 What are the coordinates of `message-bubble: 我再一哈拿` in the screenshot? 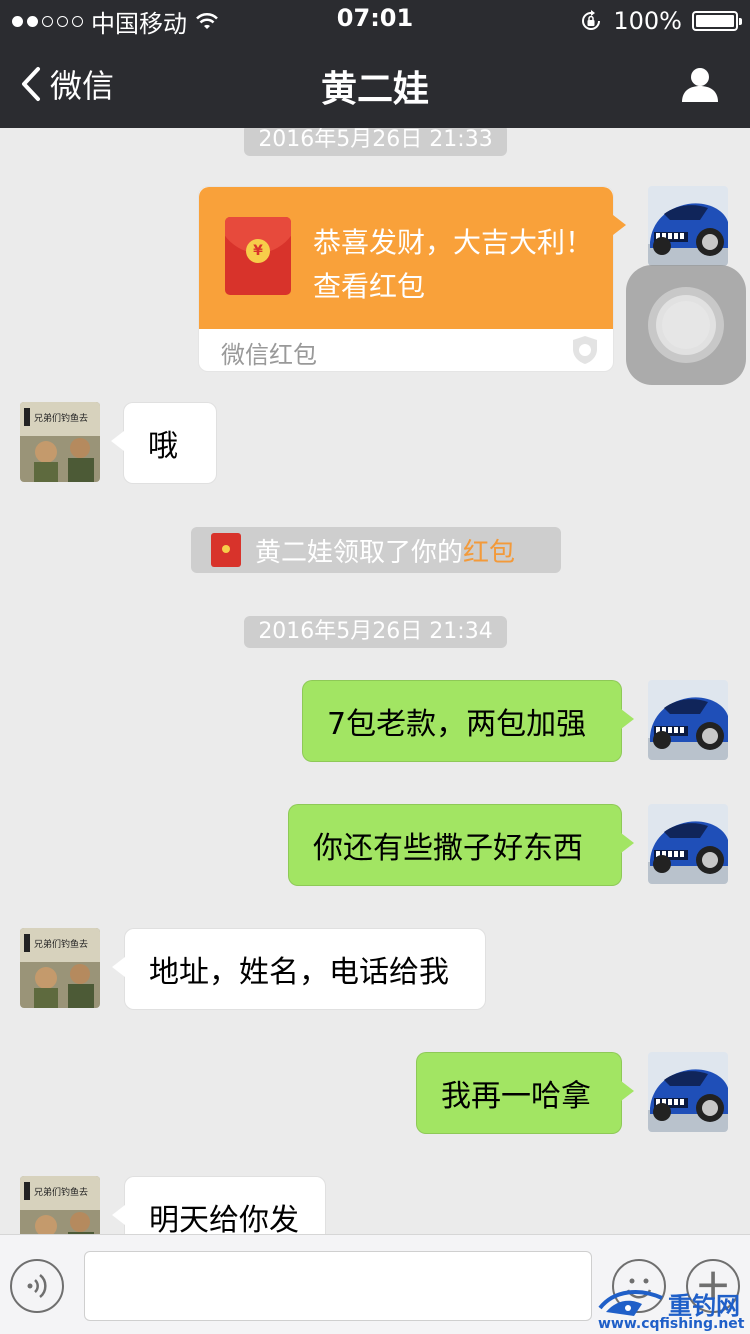 It's located at (525, 1093).